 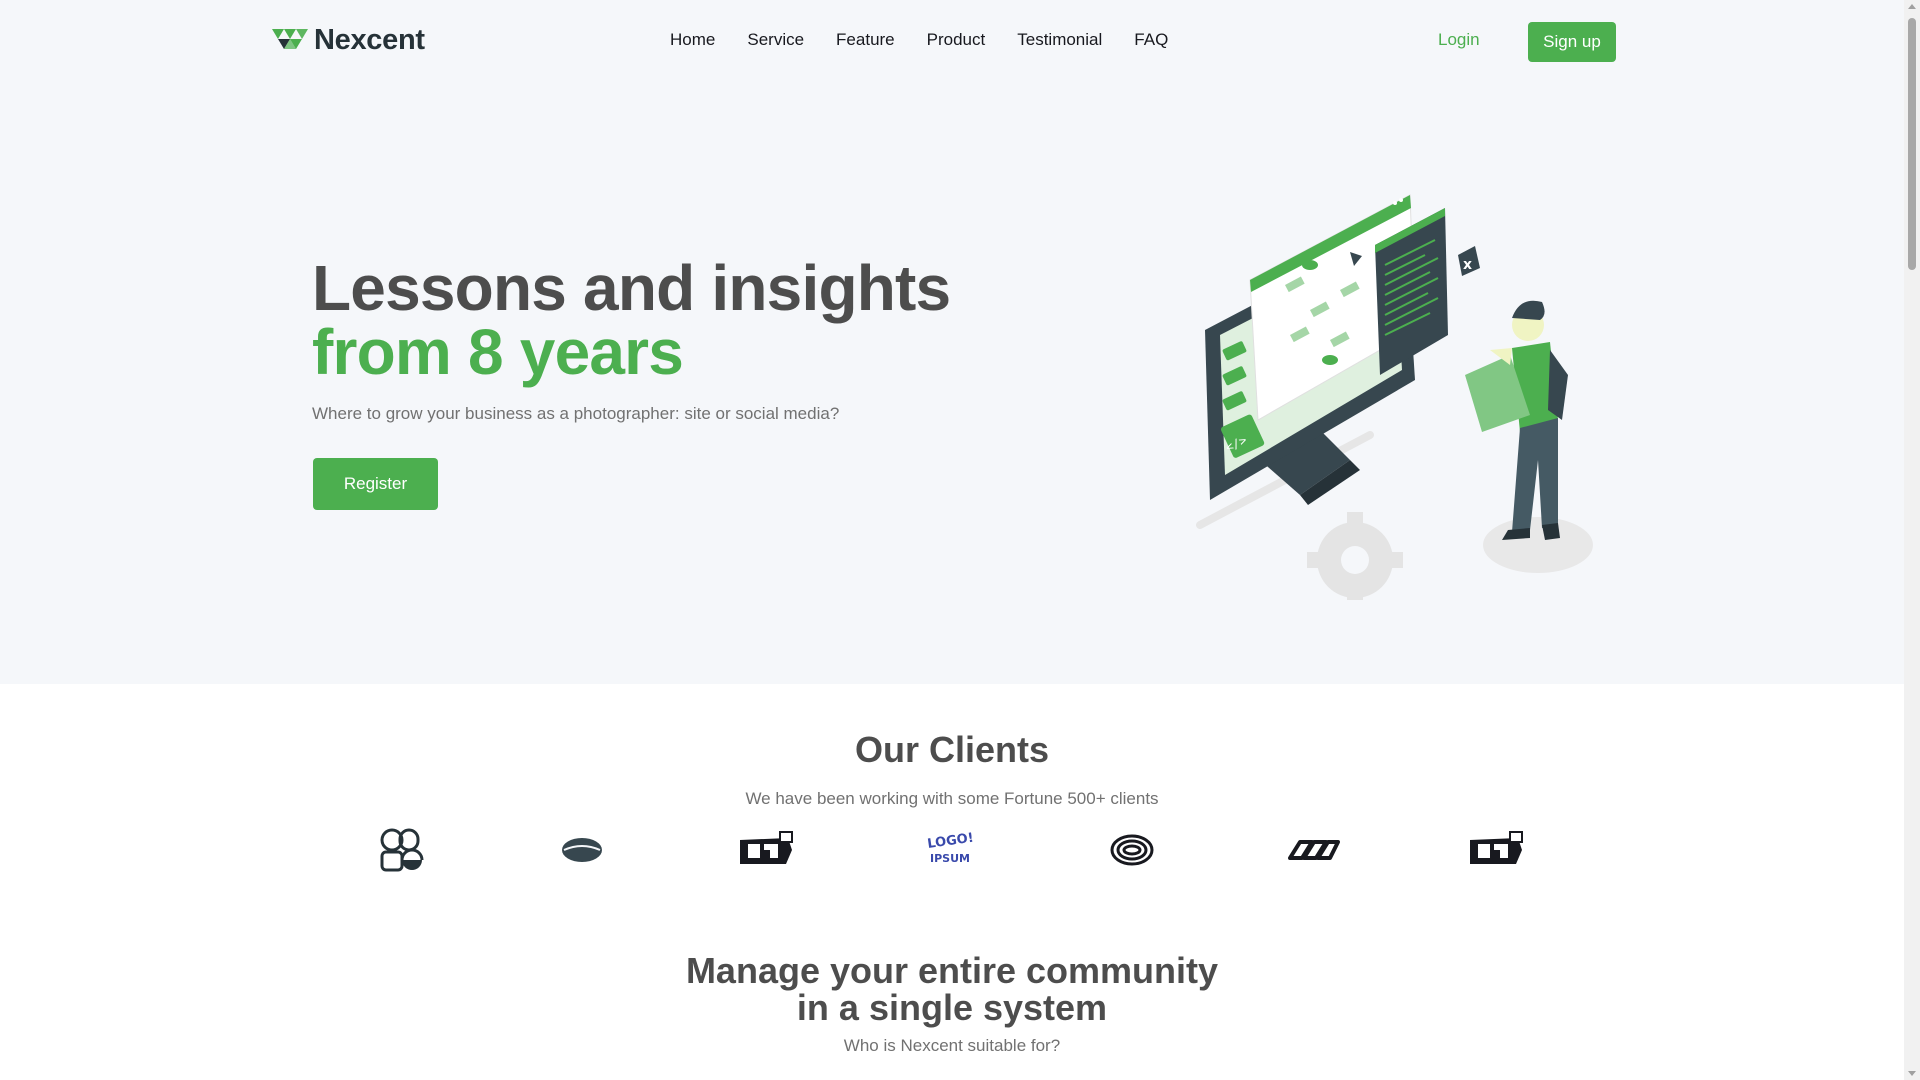 I want to click on close-box-icon: x, so click(x=1469, y=261).